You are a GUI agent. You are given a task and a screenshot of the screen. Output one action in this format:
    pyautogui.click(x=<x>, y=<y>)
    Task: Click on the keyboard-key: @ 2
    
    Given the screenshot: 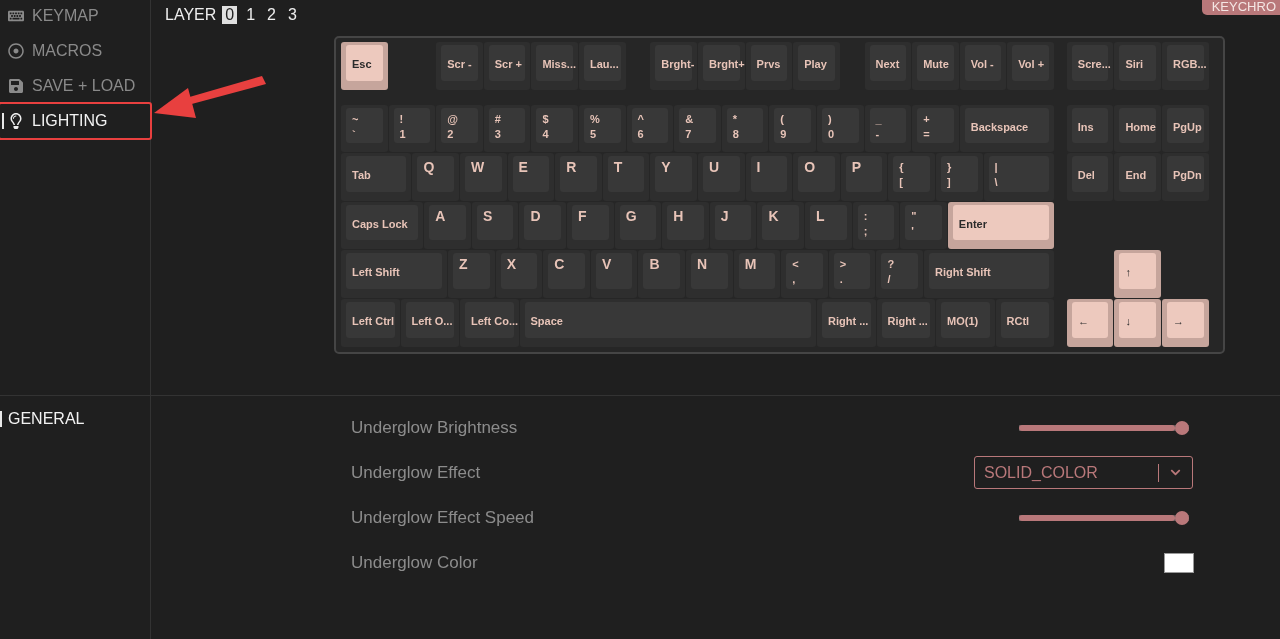 What is the action you would take?
    pyautogui.click(x=459, y=128)
    